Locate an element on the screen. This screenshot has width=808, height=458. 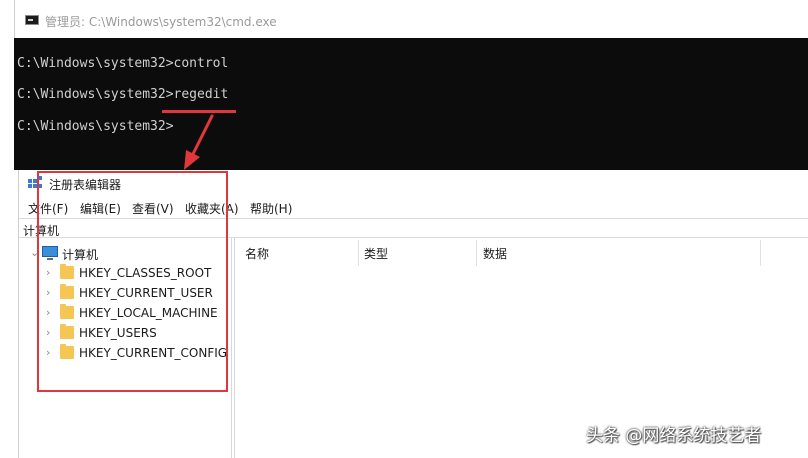
column-header-name: 名称 is located at coordinates (257, 253).